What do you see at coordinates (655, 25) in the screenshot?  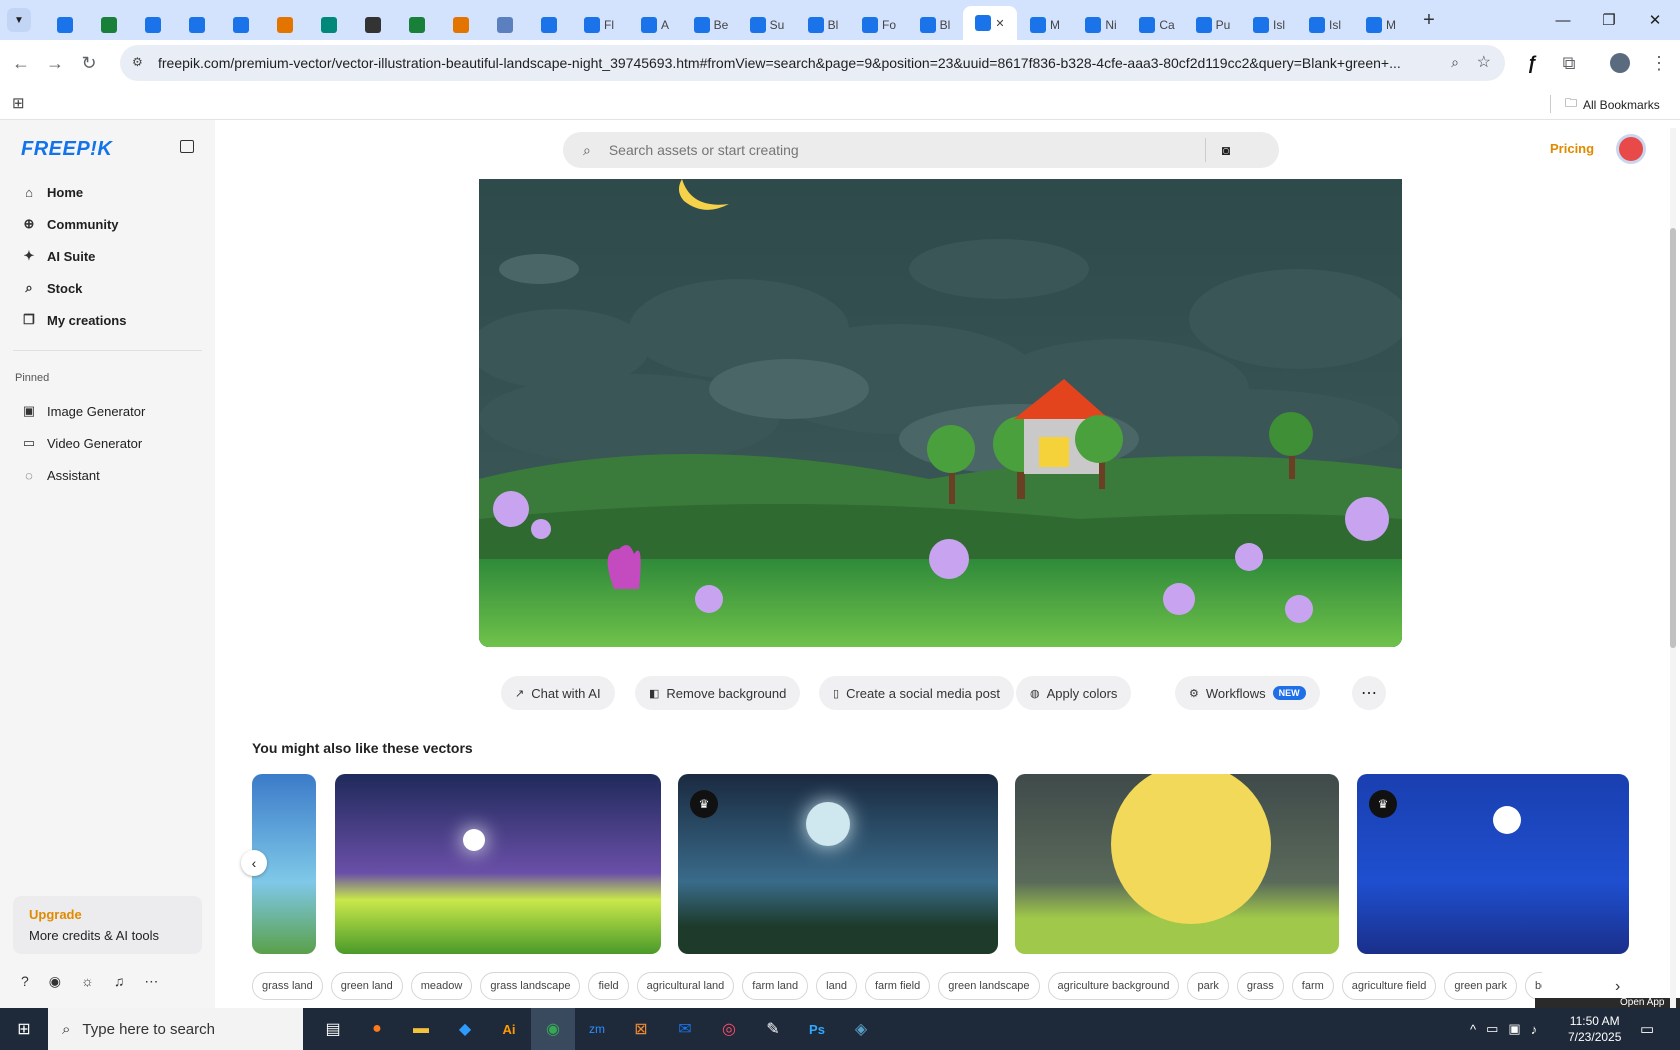 I see `tab-13: A` at bounding box center [655, 25].